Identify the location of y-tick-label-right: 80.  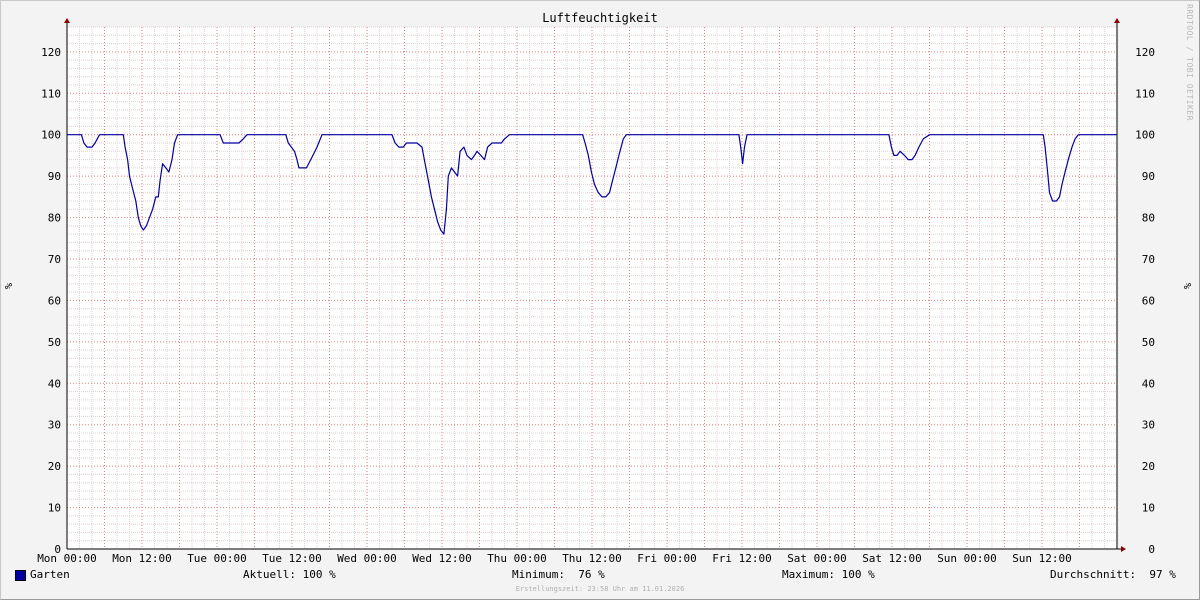
(1148, 218).